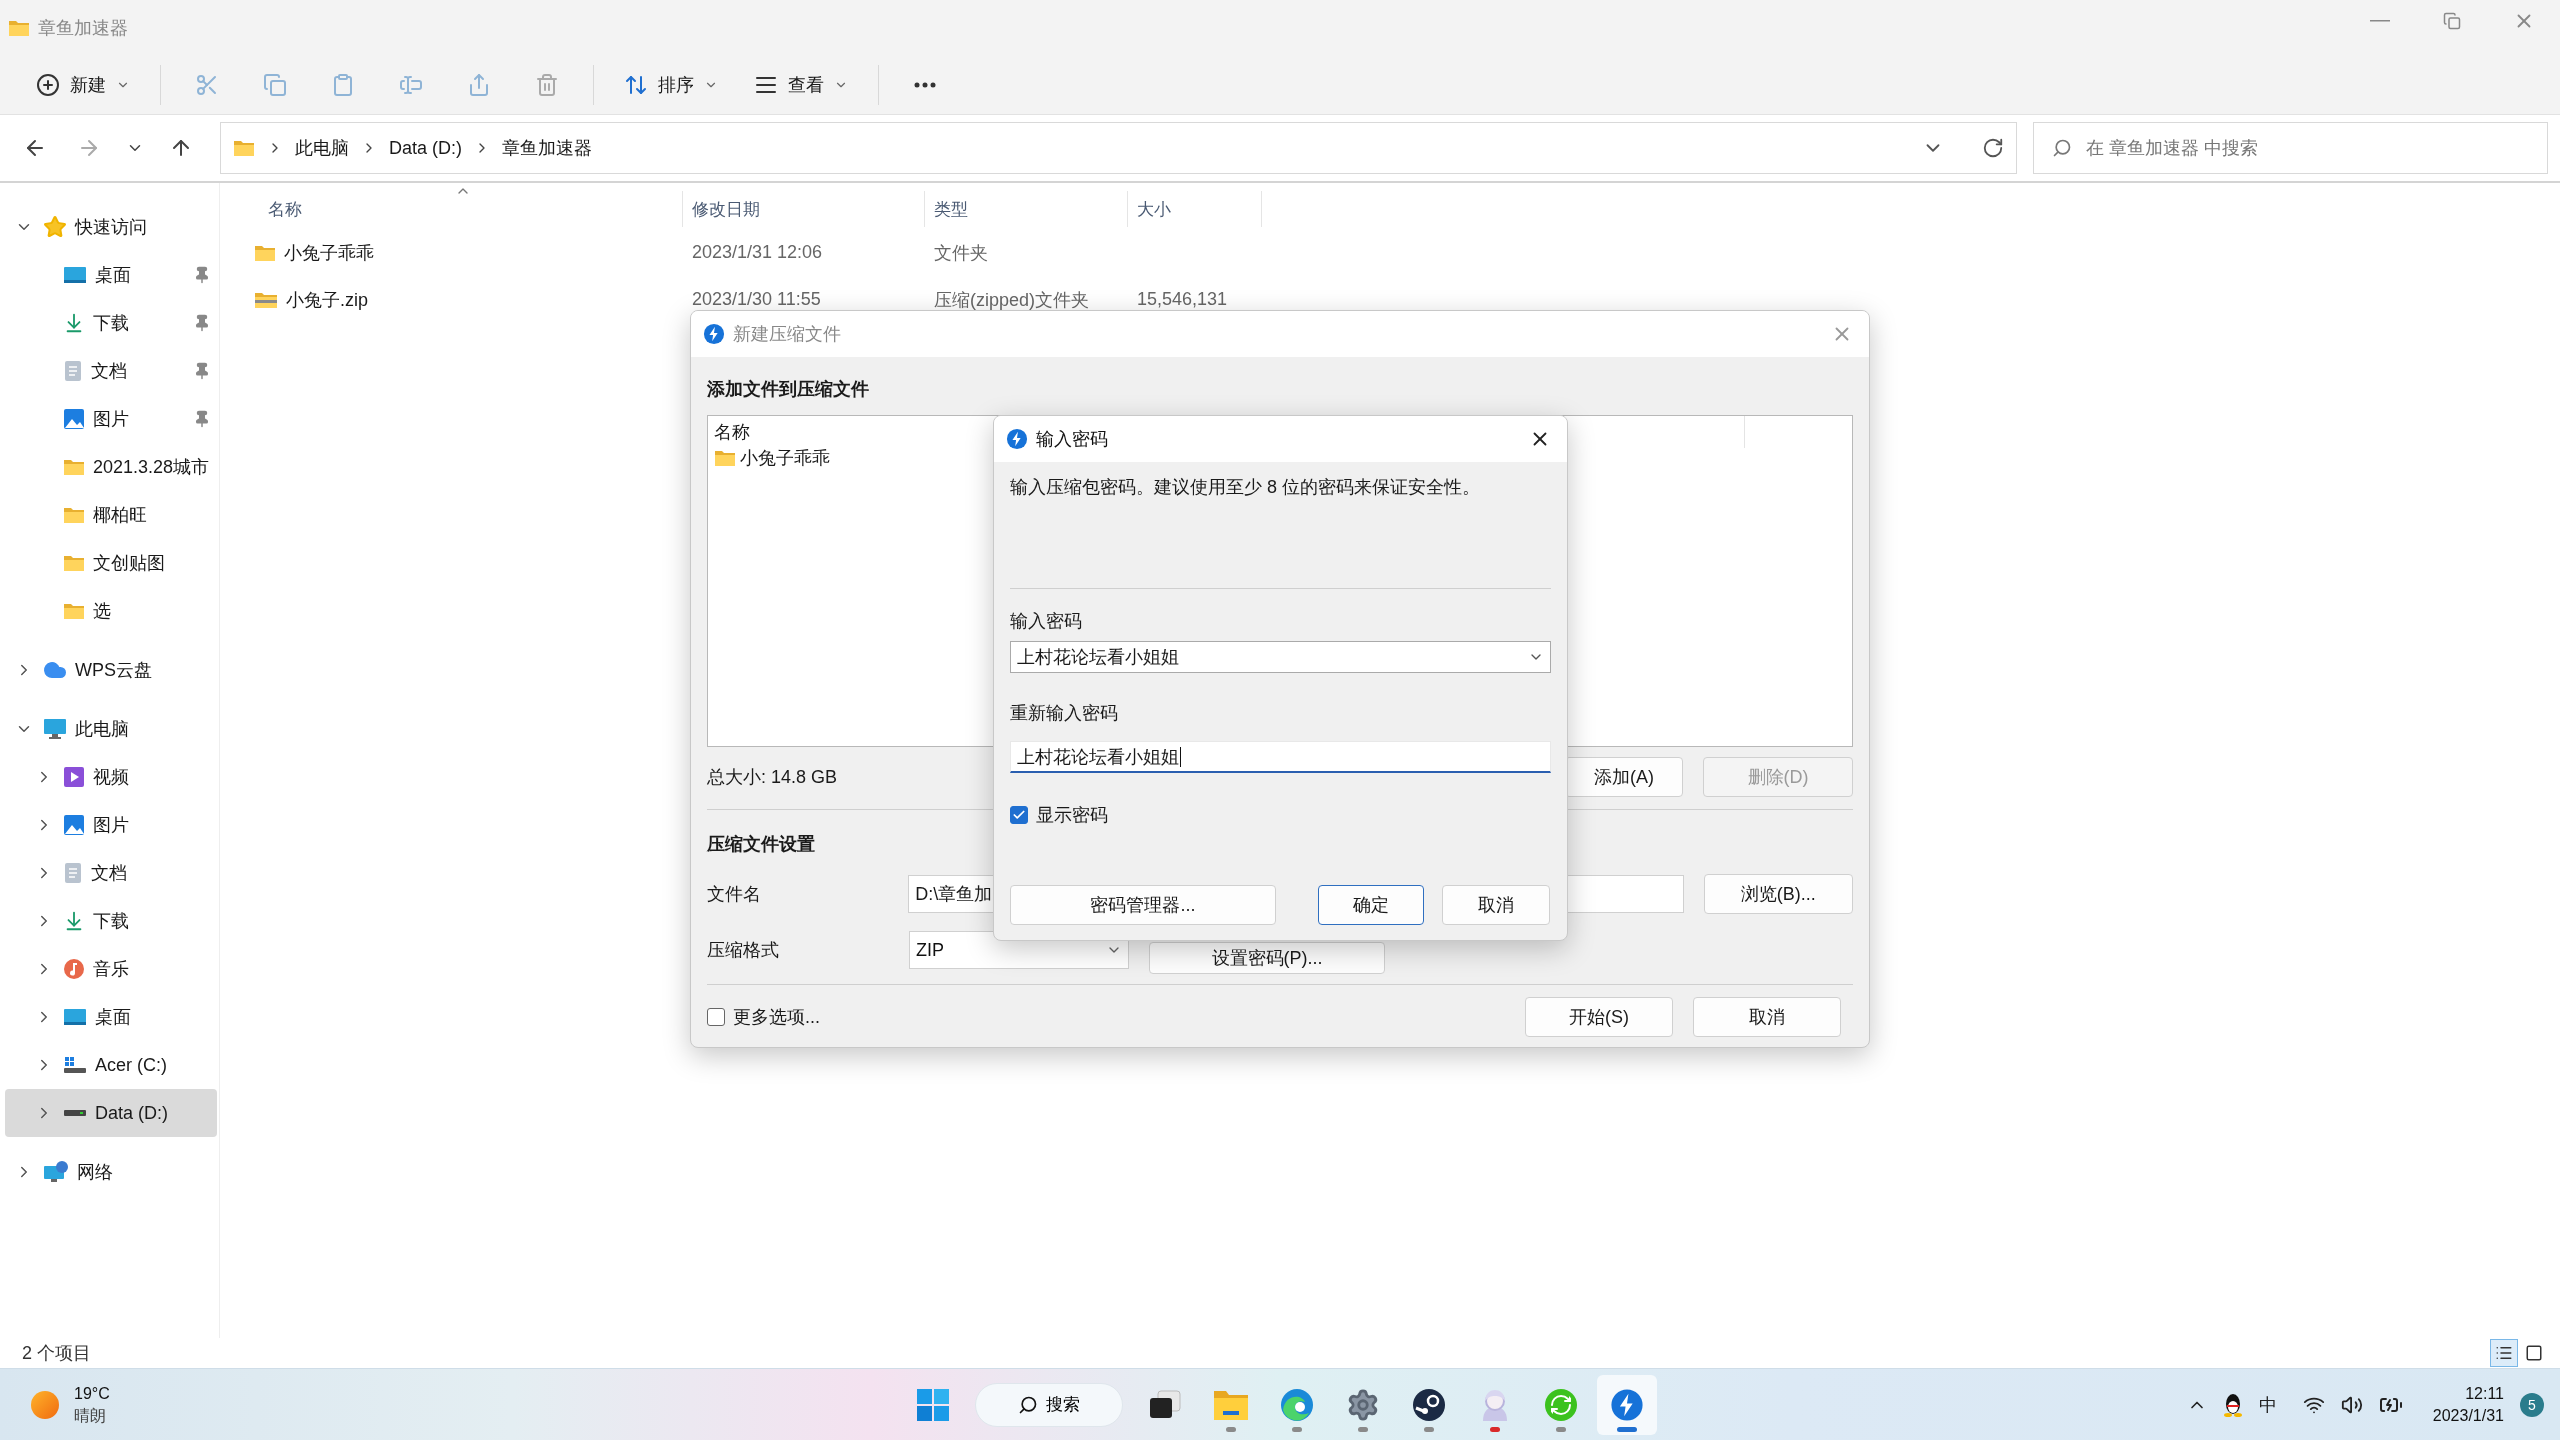 The width and height of the screenshot is (2560, 1440). What do you see at coordinates (1280, 657) in the screenshot?
I see `password-field: 上村花论坛看小姐姐` at bounding box center [1280, 657].